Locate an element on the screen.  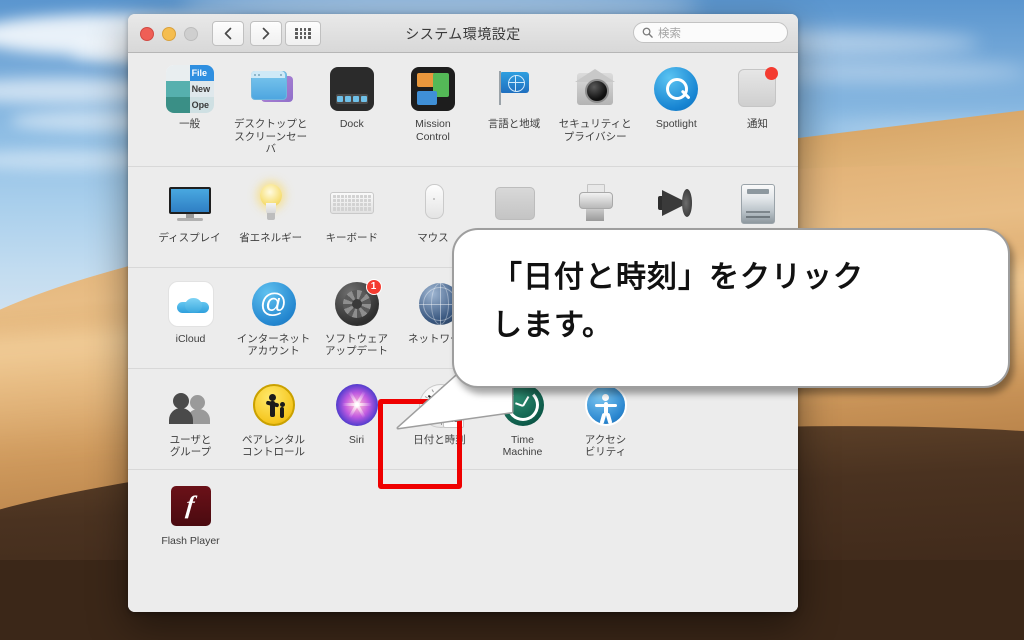
notification-badge-dot is located at coordinates (772, 73).